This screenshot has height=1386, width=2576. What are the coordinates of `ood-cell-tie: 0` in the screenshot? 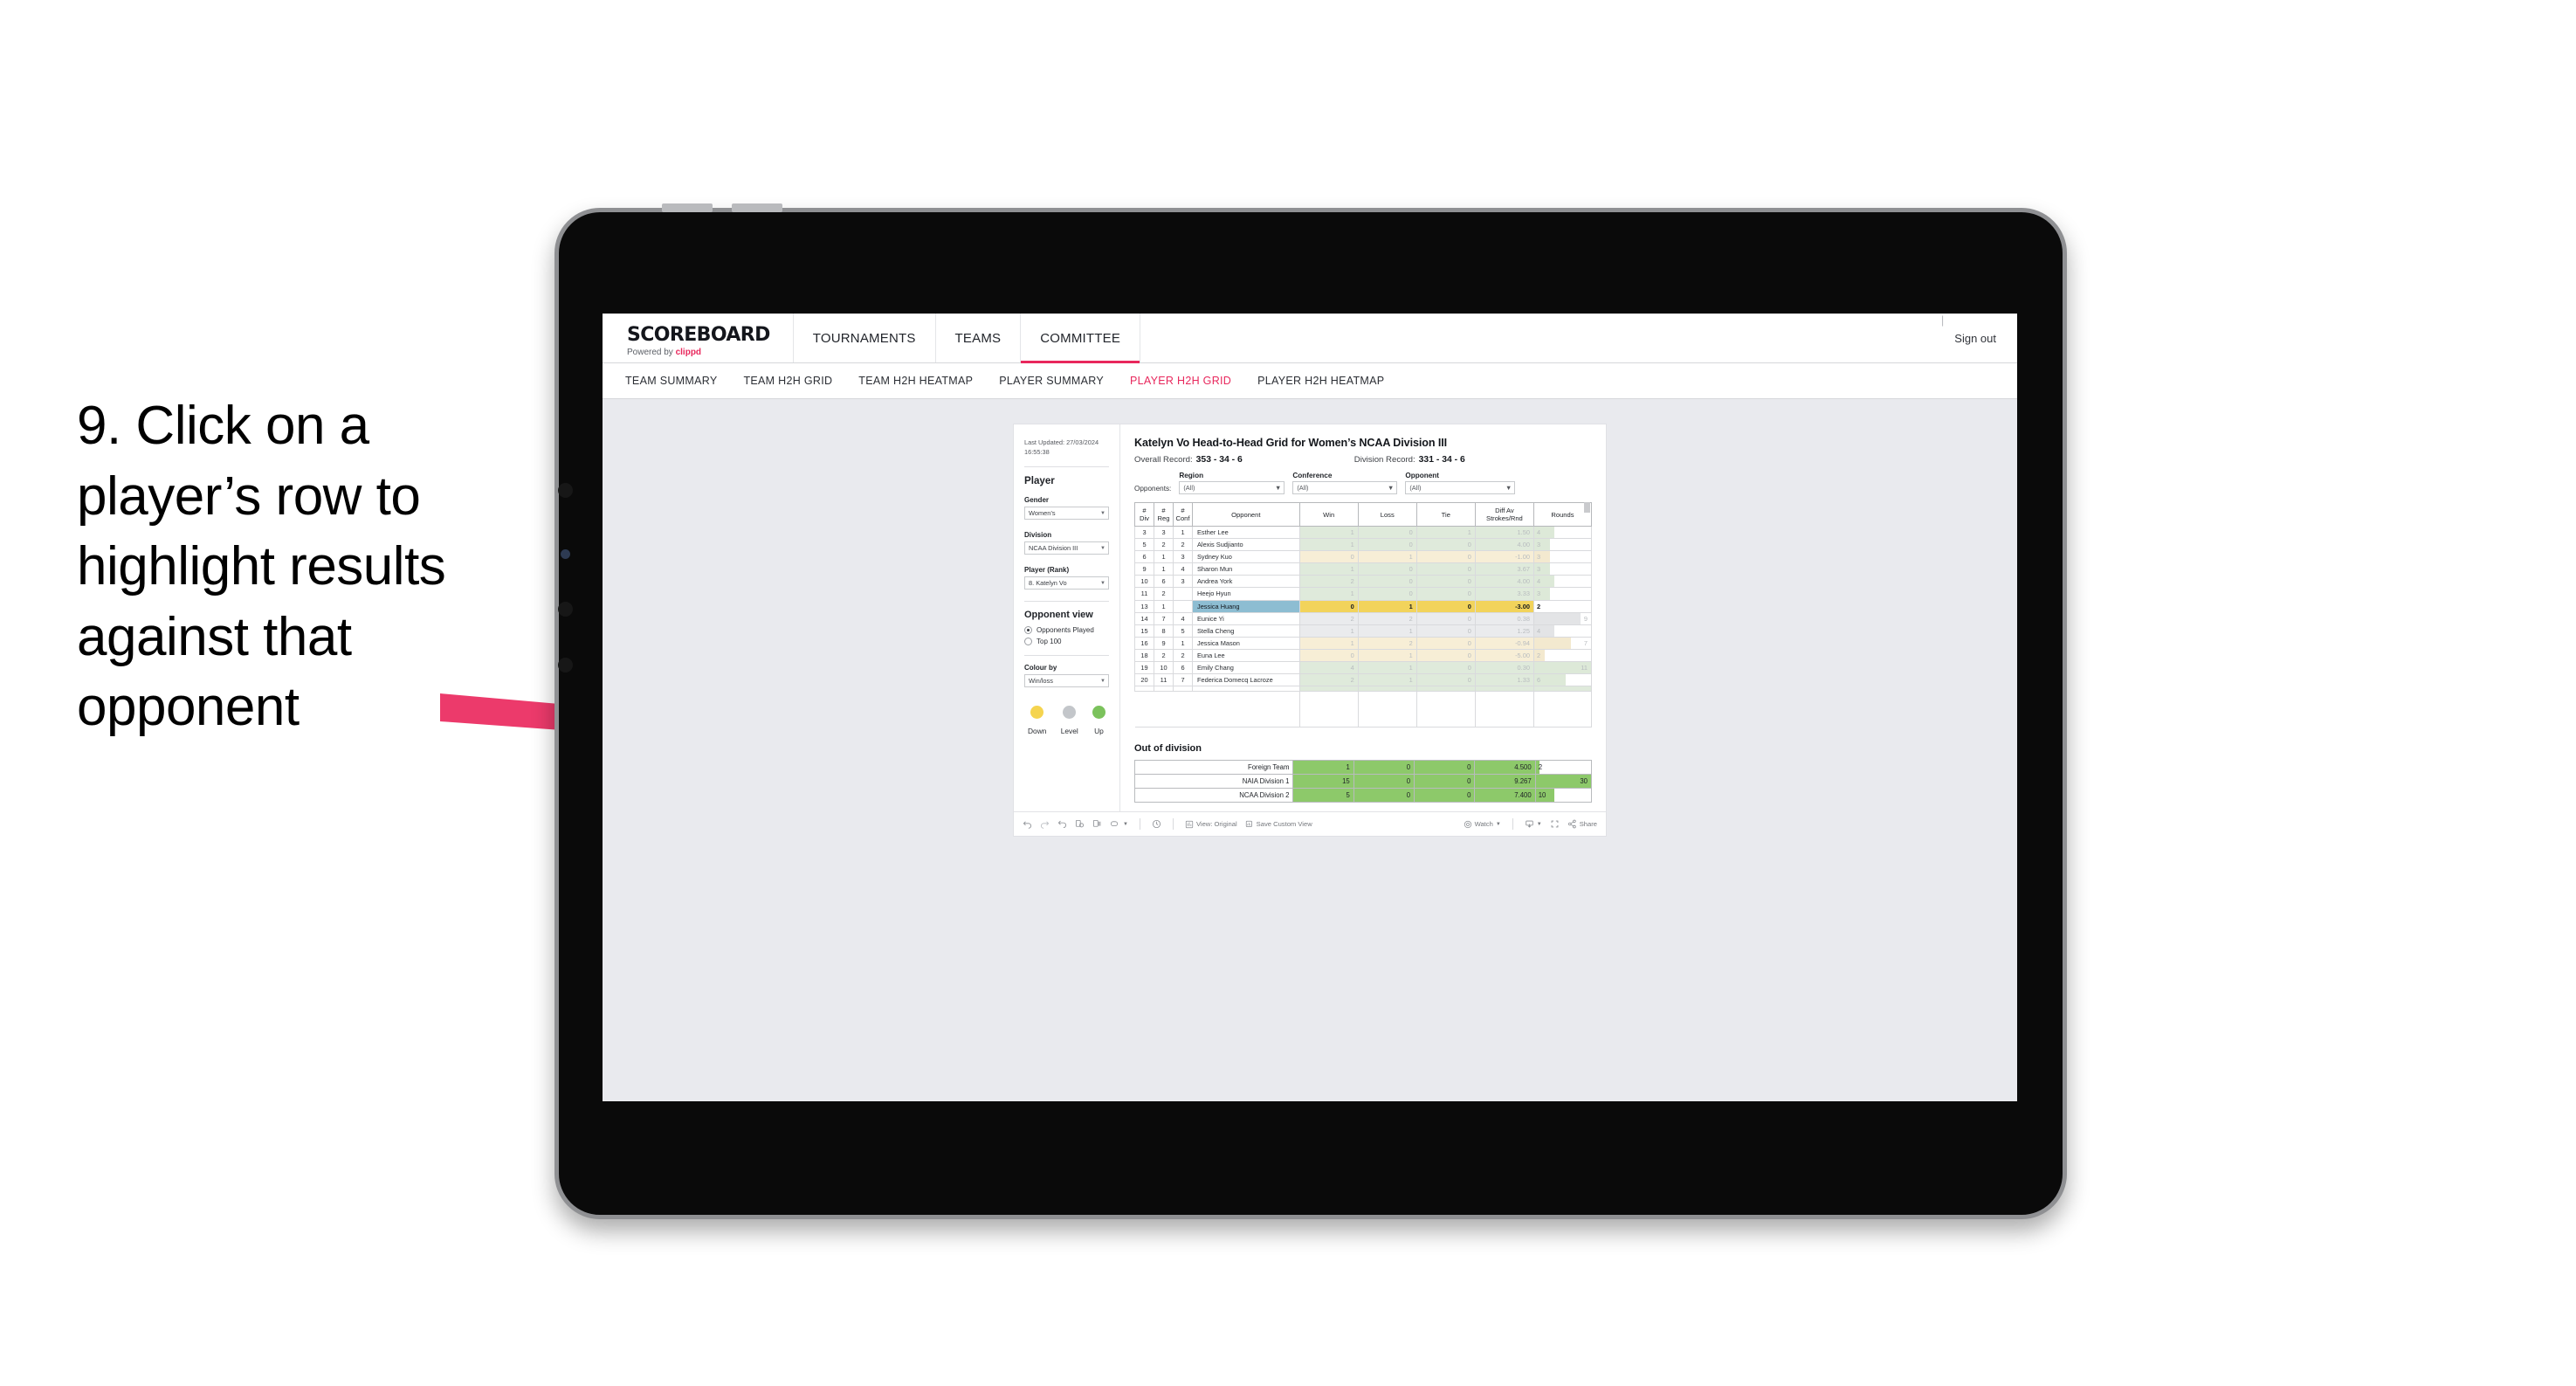 It's located at (1445, 795).